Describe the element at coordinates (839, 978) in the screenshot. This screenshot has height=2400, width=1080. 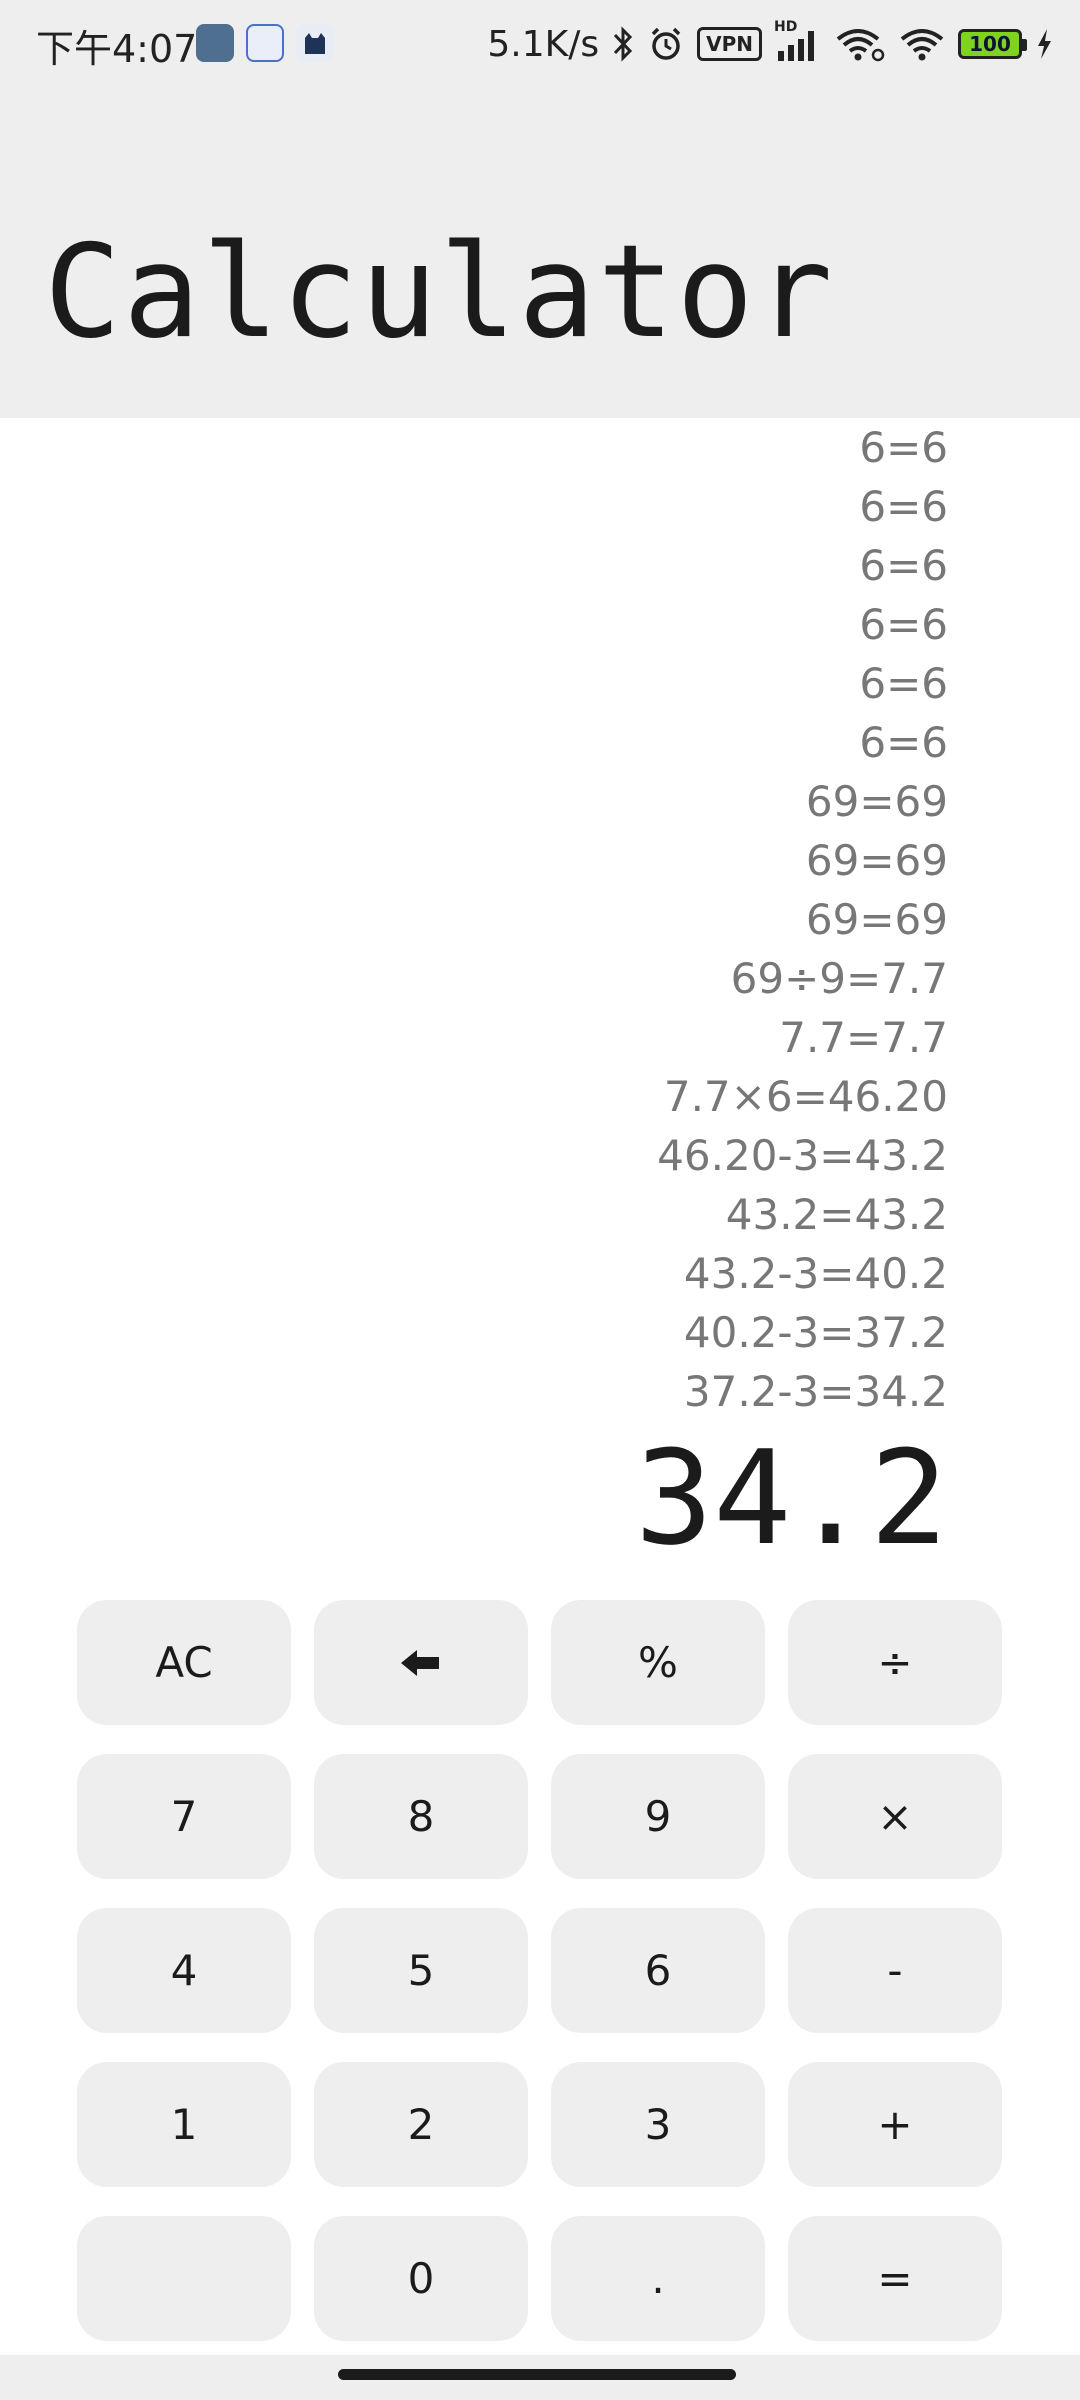
I see `history-item: 69÷9=7.7` at that location.